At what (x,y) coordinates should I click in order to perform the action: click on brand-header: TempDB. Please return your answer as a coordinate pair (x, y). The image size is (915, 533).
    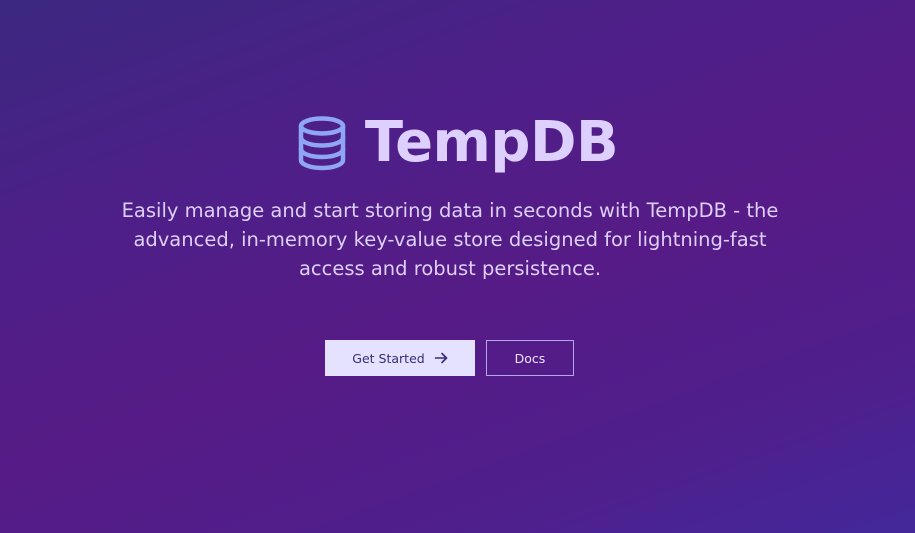
    Looking at the image, I should click on (457, 143).